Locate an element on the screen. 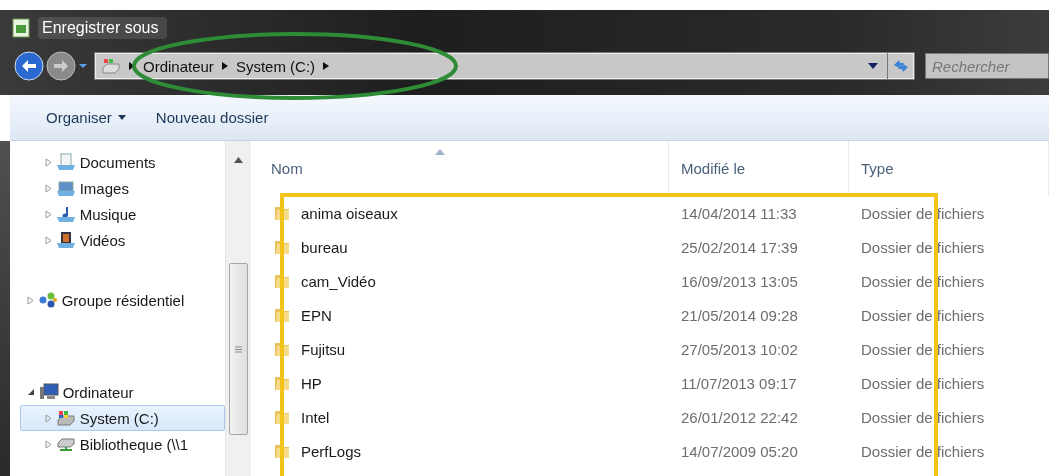  tree-item: Images is located at coordinates (122, 188).